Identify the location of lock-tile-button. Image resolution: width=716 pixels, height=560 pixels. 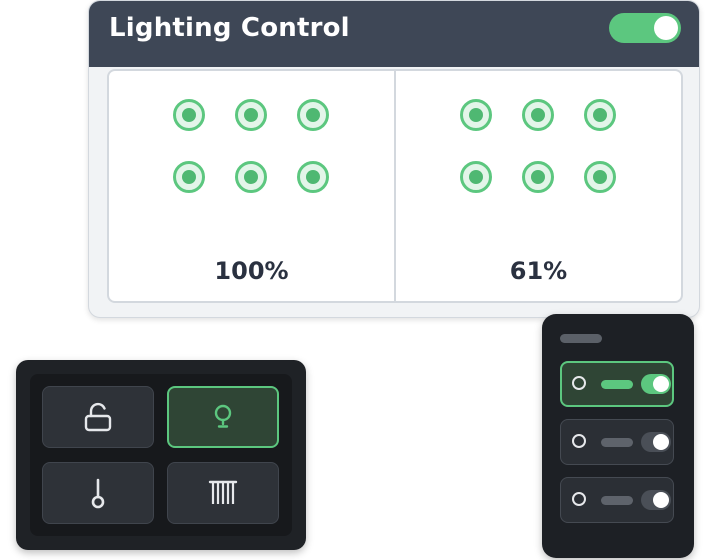
(98, 417).